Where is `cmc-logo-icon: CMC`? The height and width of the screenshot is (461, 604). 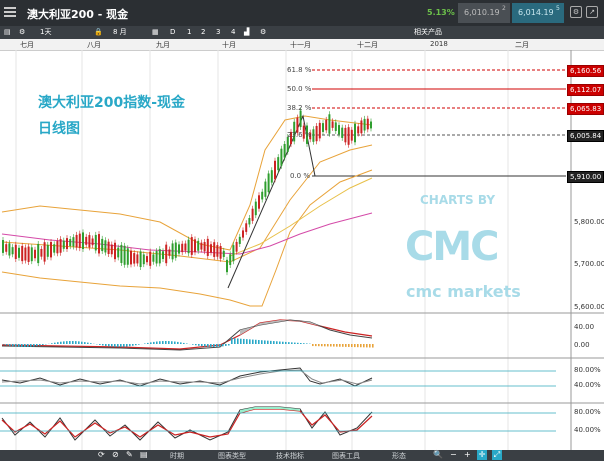
cmc-logo-icon: CMC is located at coordinates (452, 247).